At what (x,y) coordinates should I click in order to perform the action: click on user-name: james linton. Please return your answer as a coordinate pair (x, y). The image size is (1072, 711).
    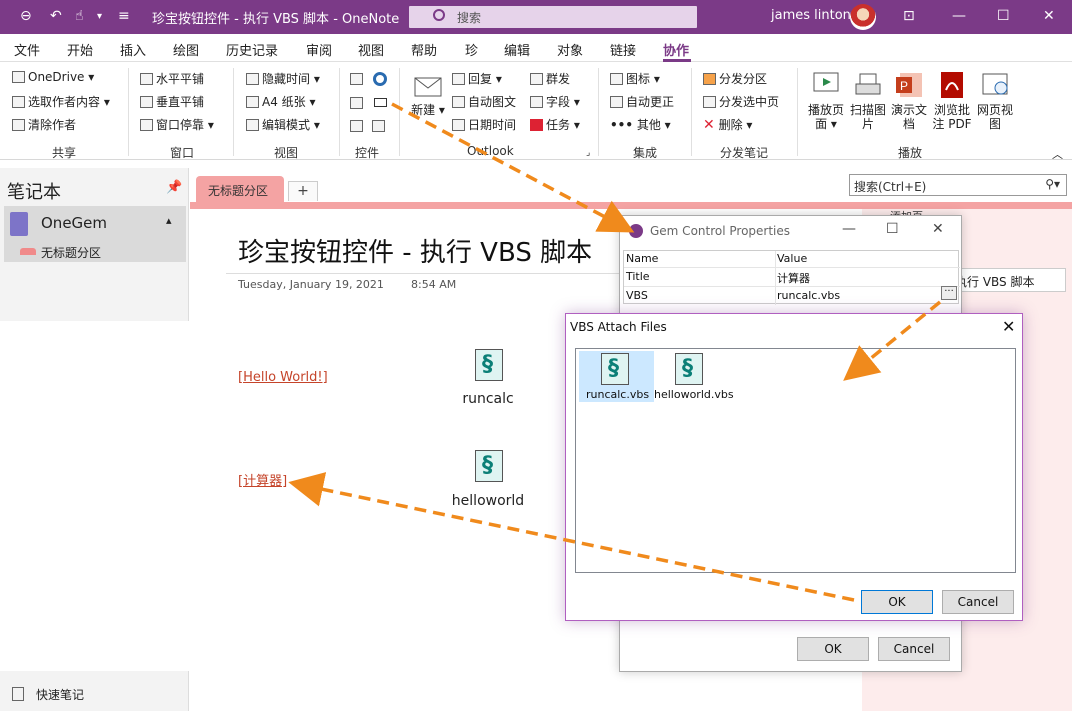
    Looking at the image, I should click on (811, 15).